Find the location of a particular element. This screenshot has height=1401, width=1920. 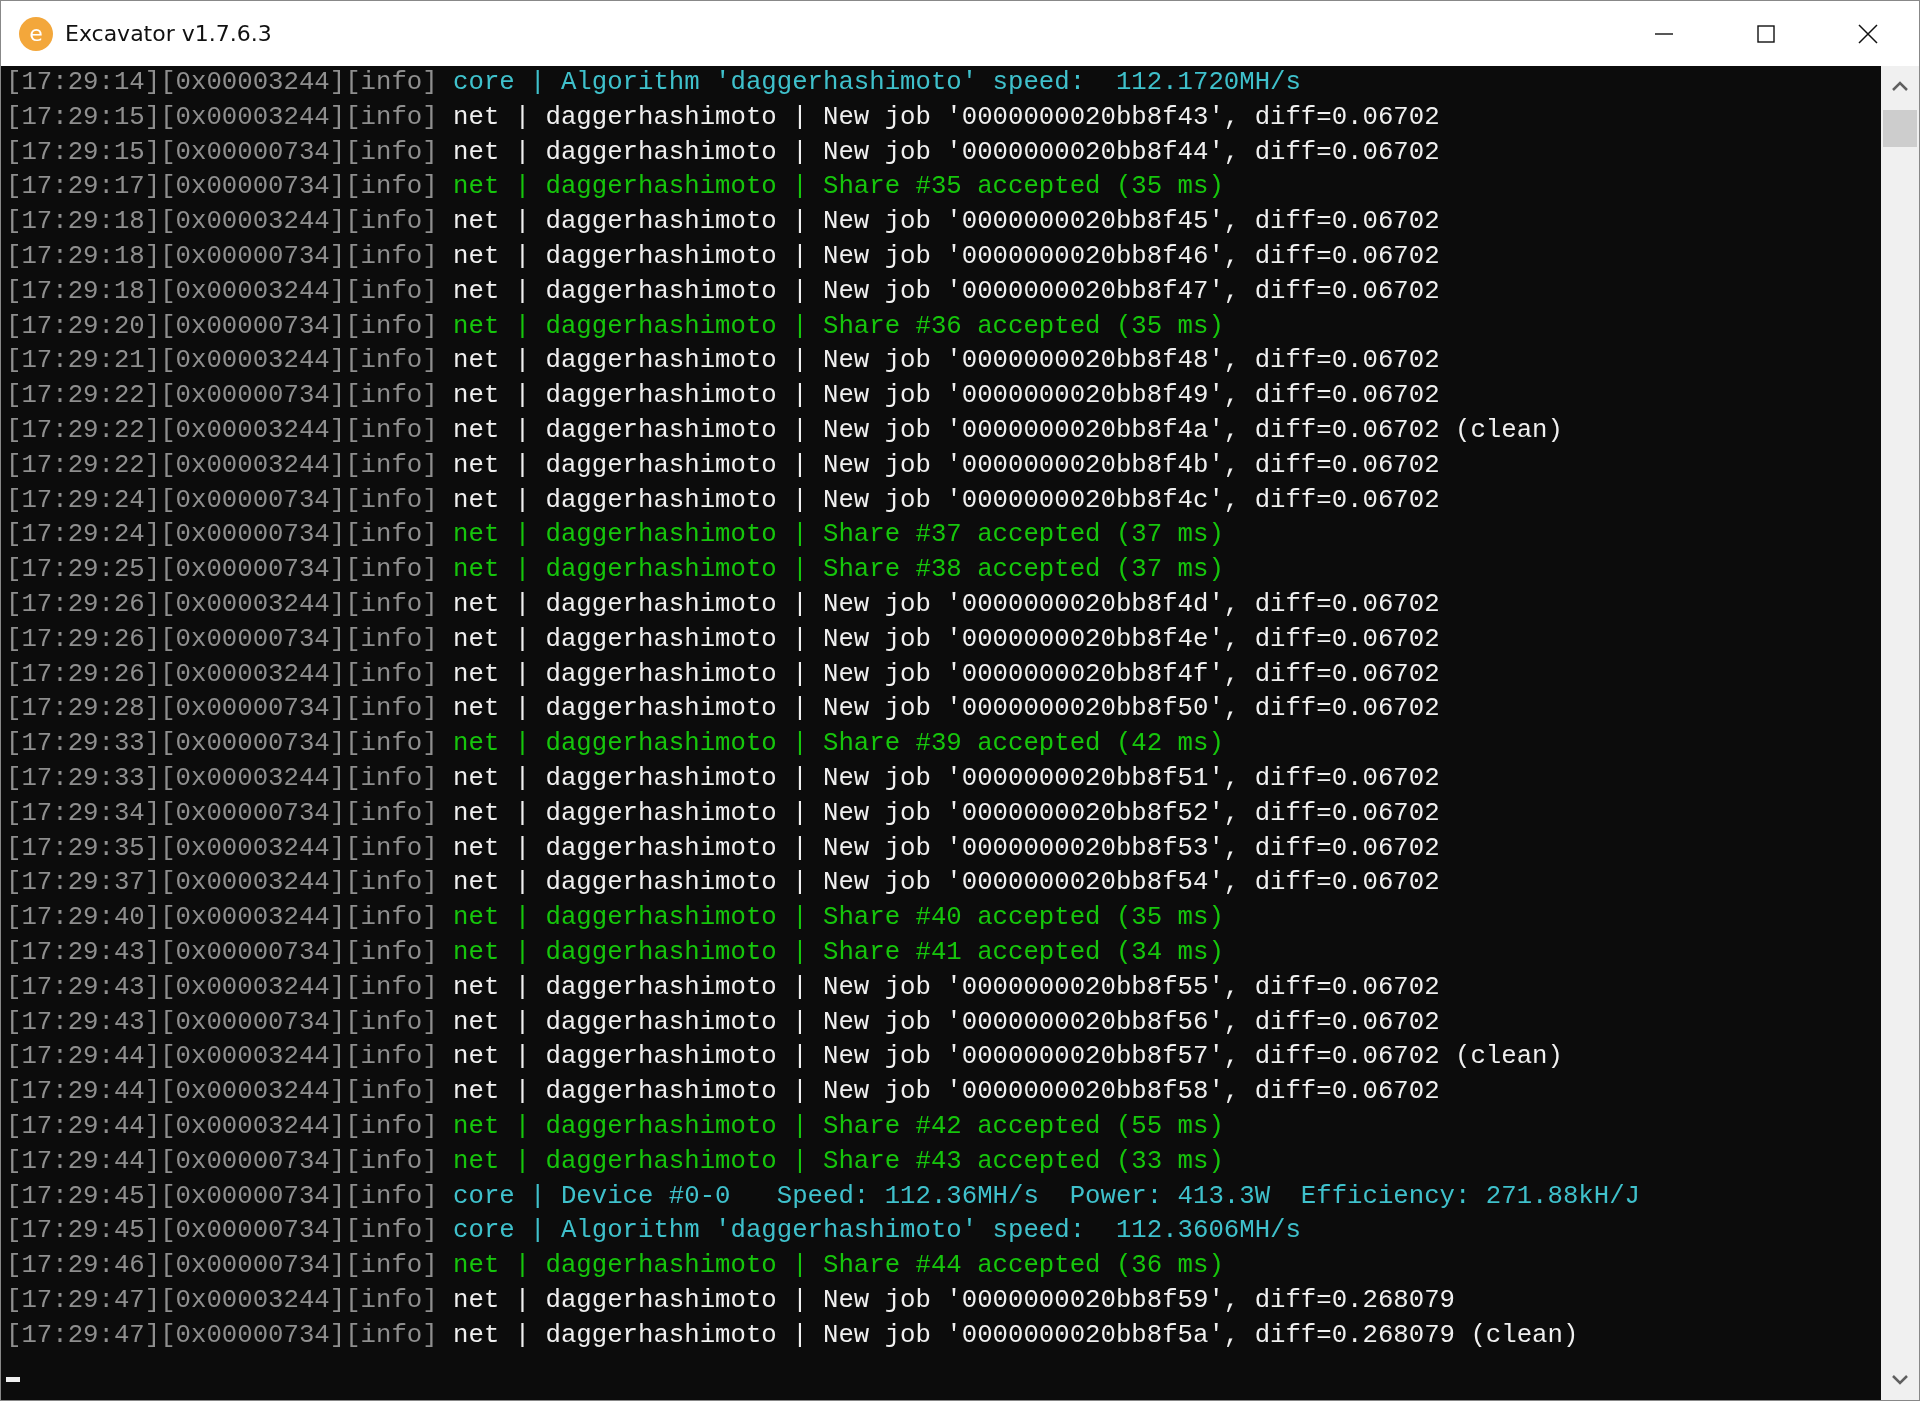

log-message: core | Device #0-0 Speed: 112.36MH/s Power: 413.3W Efficiency: 271.88kH/J is located at coordinates (1046, 1196).